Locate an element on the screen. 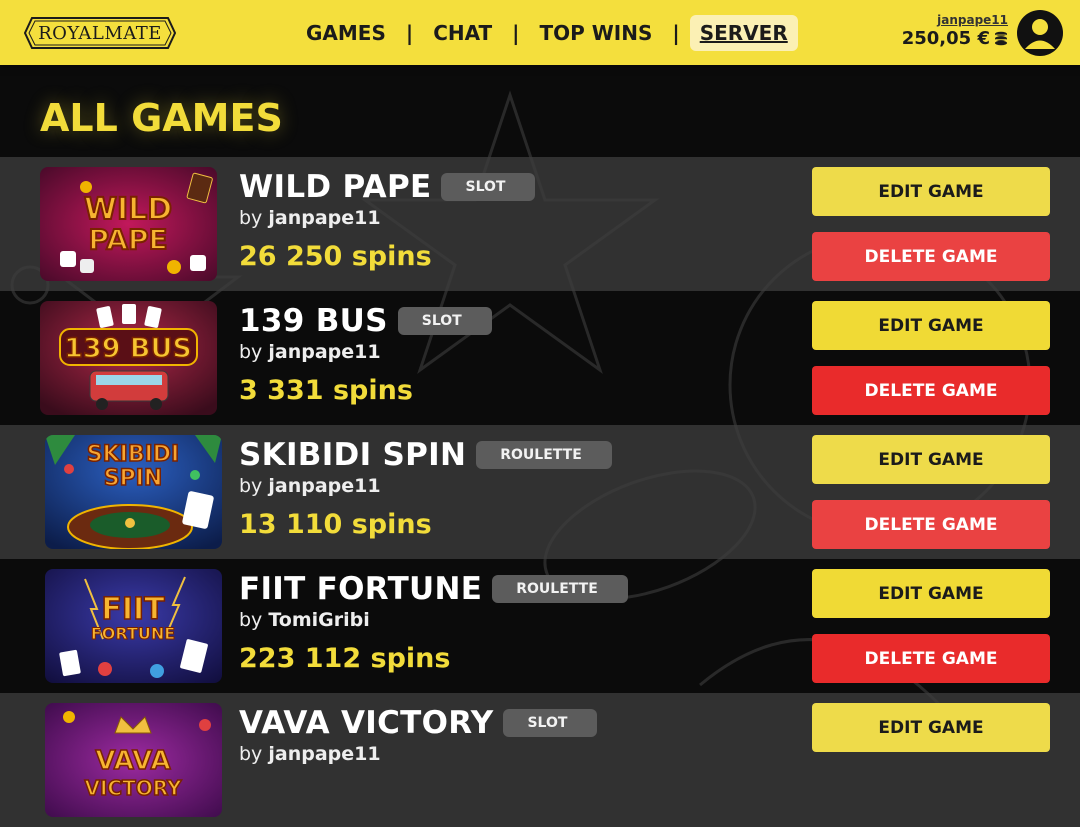 The image size is (1080, 827). game-thumbnail: SKIBIDI SPIN is located at coordinates (133, 492).